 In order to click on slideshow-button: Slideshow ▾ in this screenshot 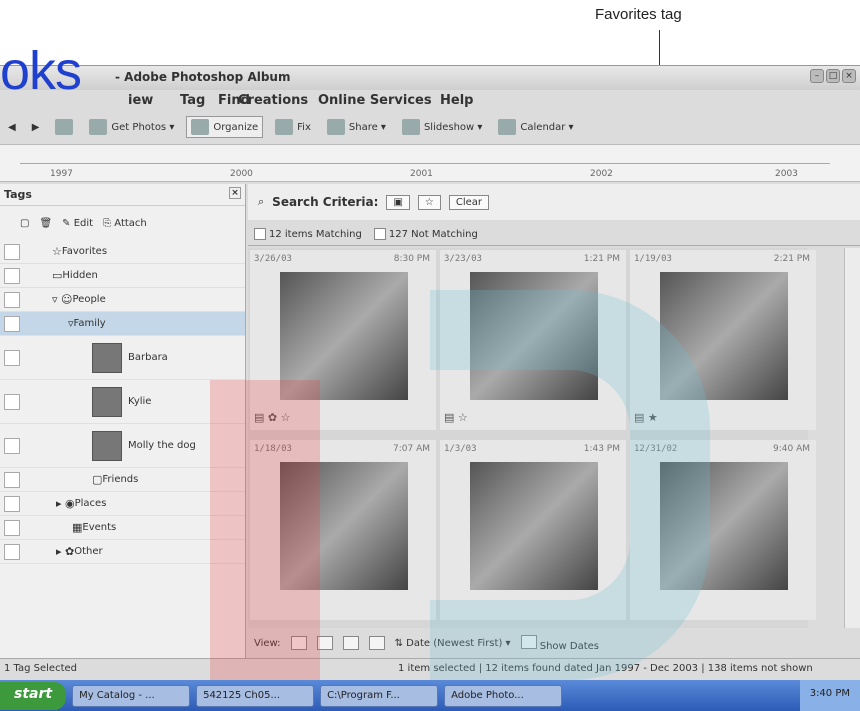, I will do `click(442, 127)`.